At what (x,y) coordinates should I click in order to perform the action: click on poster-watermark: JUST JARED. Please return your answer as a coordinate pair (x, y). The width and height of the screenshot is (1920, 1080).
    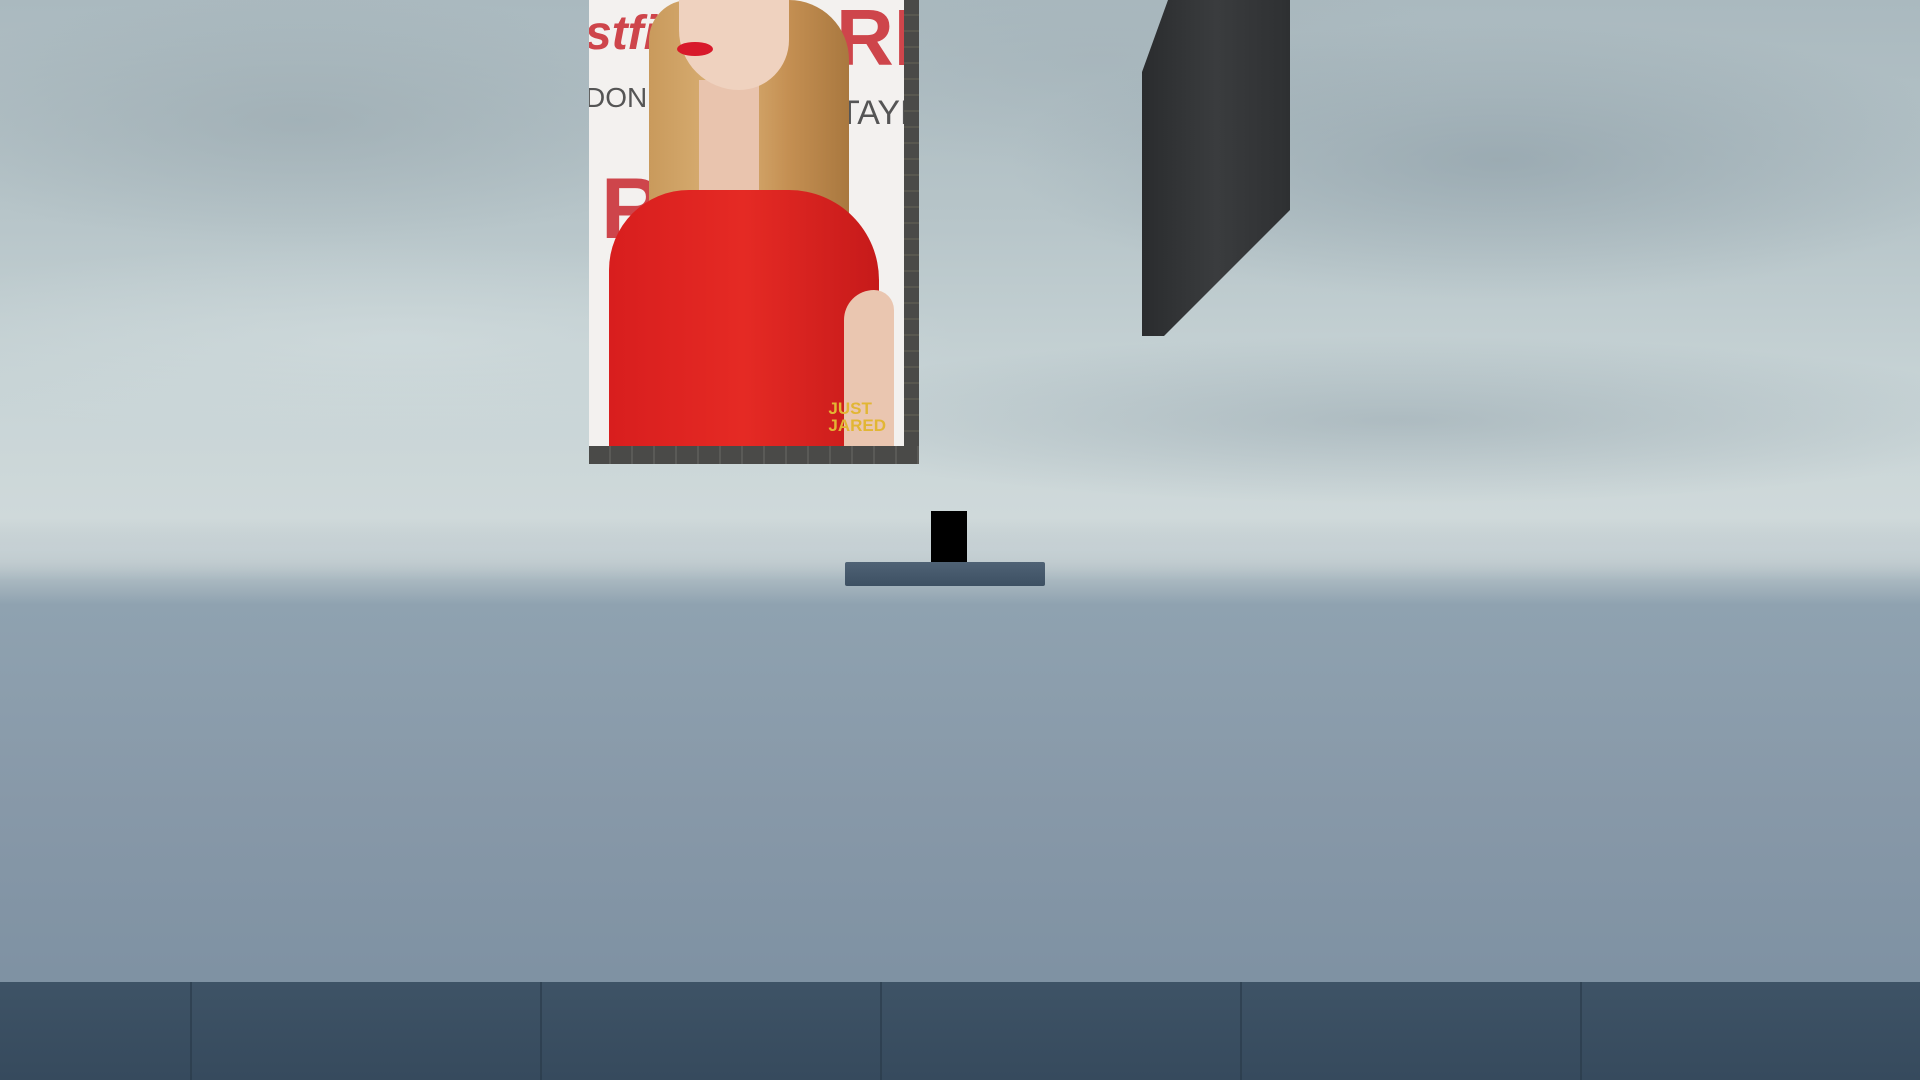
    Looking at the image, I should click on (857, 417).